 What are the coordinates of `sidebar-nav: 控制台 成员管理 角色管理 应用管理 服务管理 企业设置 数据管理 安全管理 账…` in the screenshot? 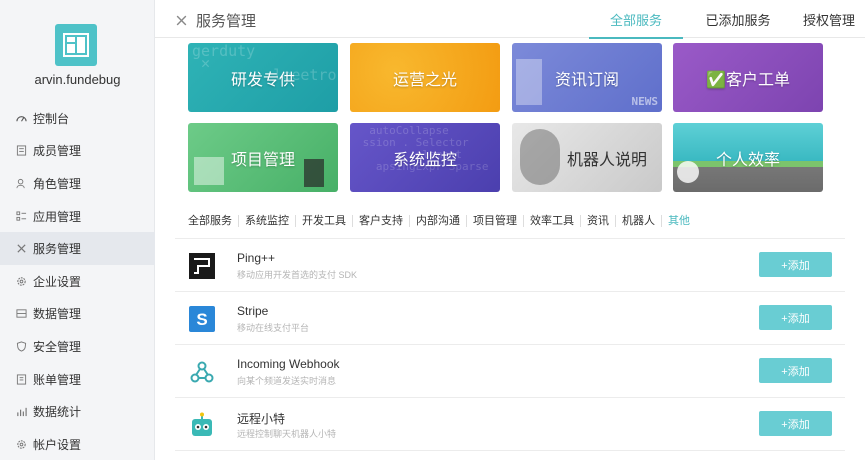 It's located at (77, 281).